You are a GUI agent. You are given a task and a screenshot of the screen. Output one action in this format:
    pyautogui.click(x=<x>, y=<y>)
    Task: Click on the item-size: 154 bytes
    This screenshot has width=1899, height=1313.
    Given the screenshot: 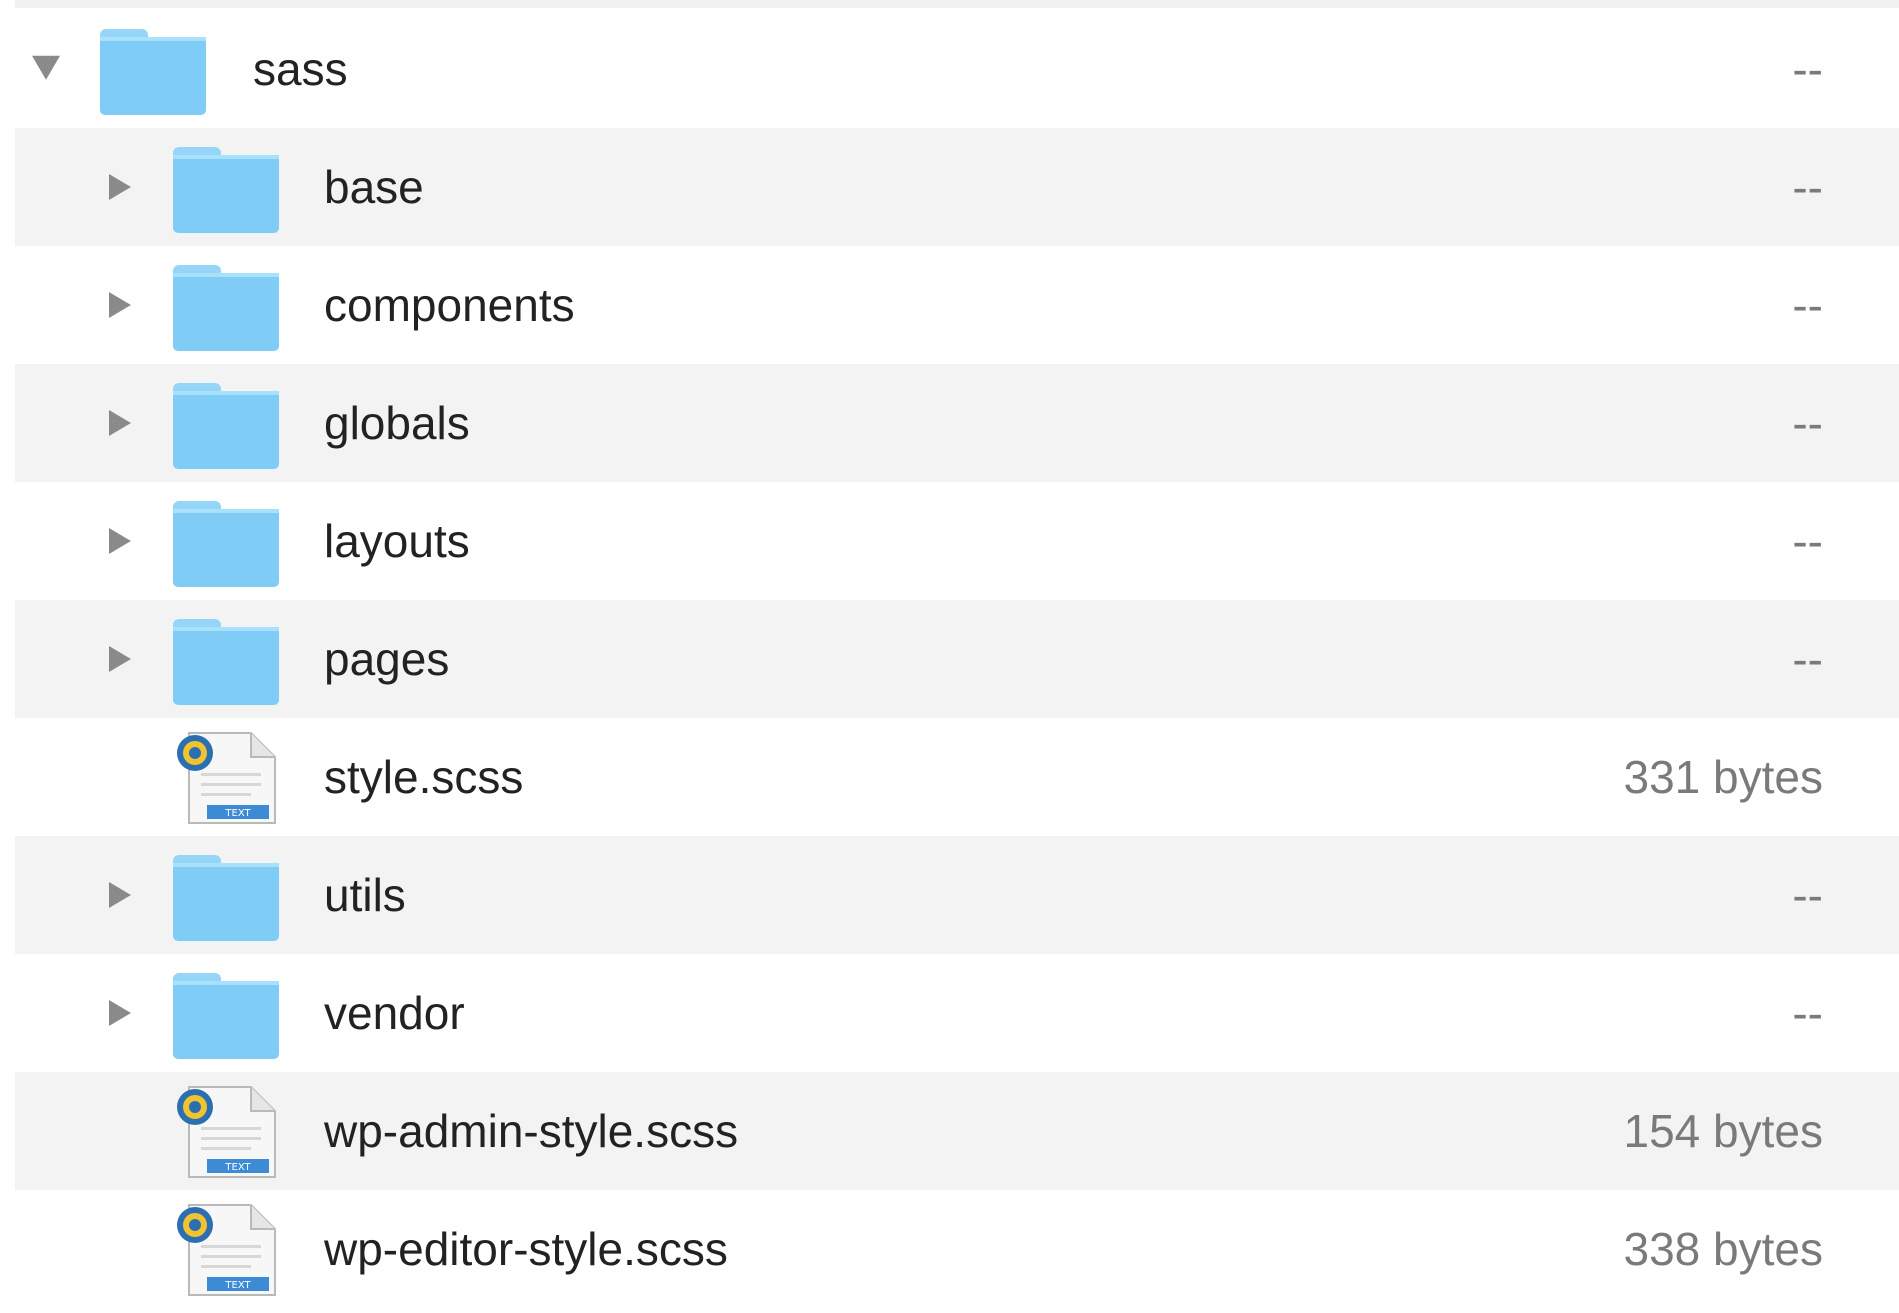 What is the action you would take?
    pyautogui.click(x=1723, y=1131)
    